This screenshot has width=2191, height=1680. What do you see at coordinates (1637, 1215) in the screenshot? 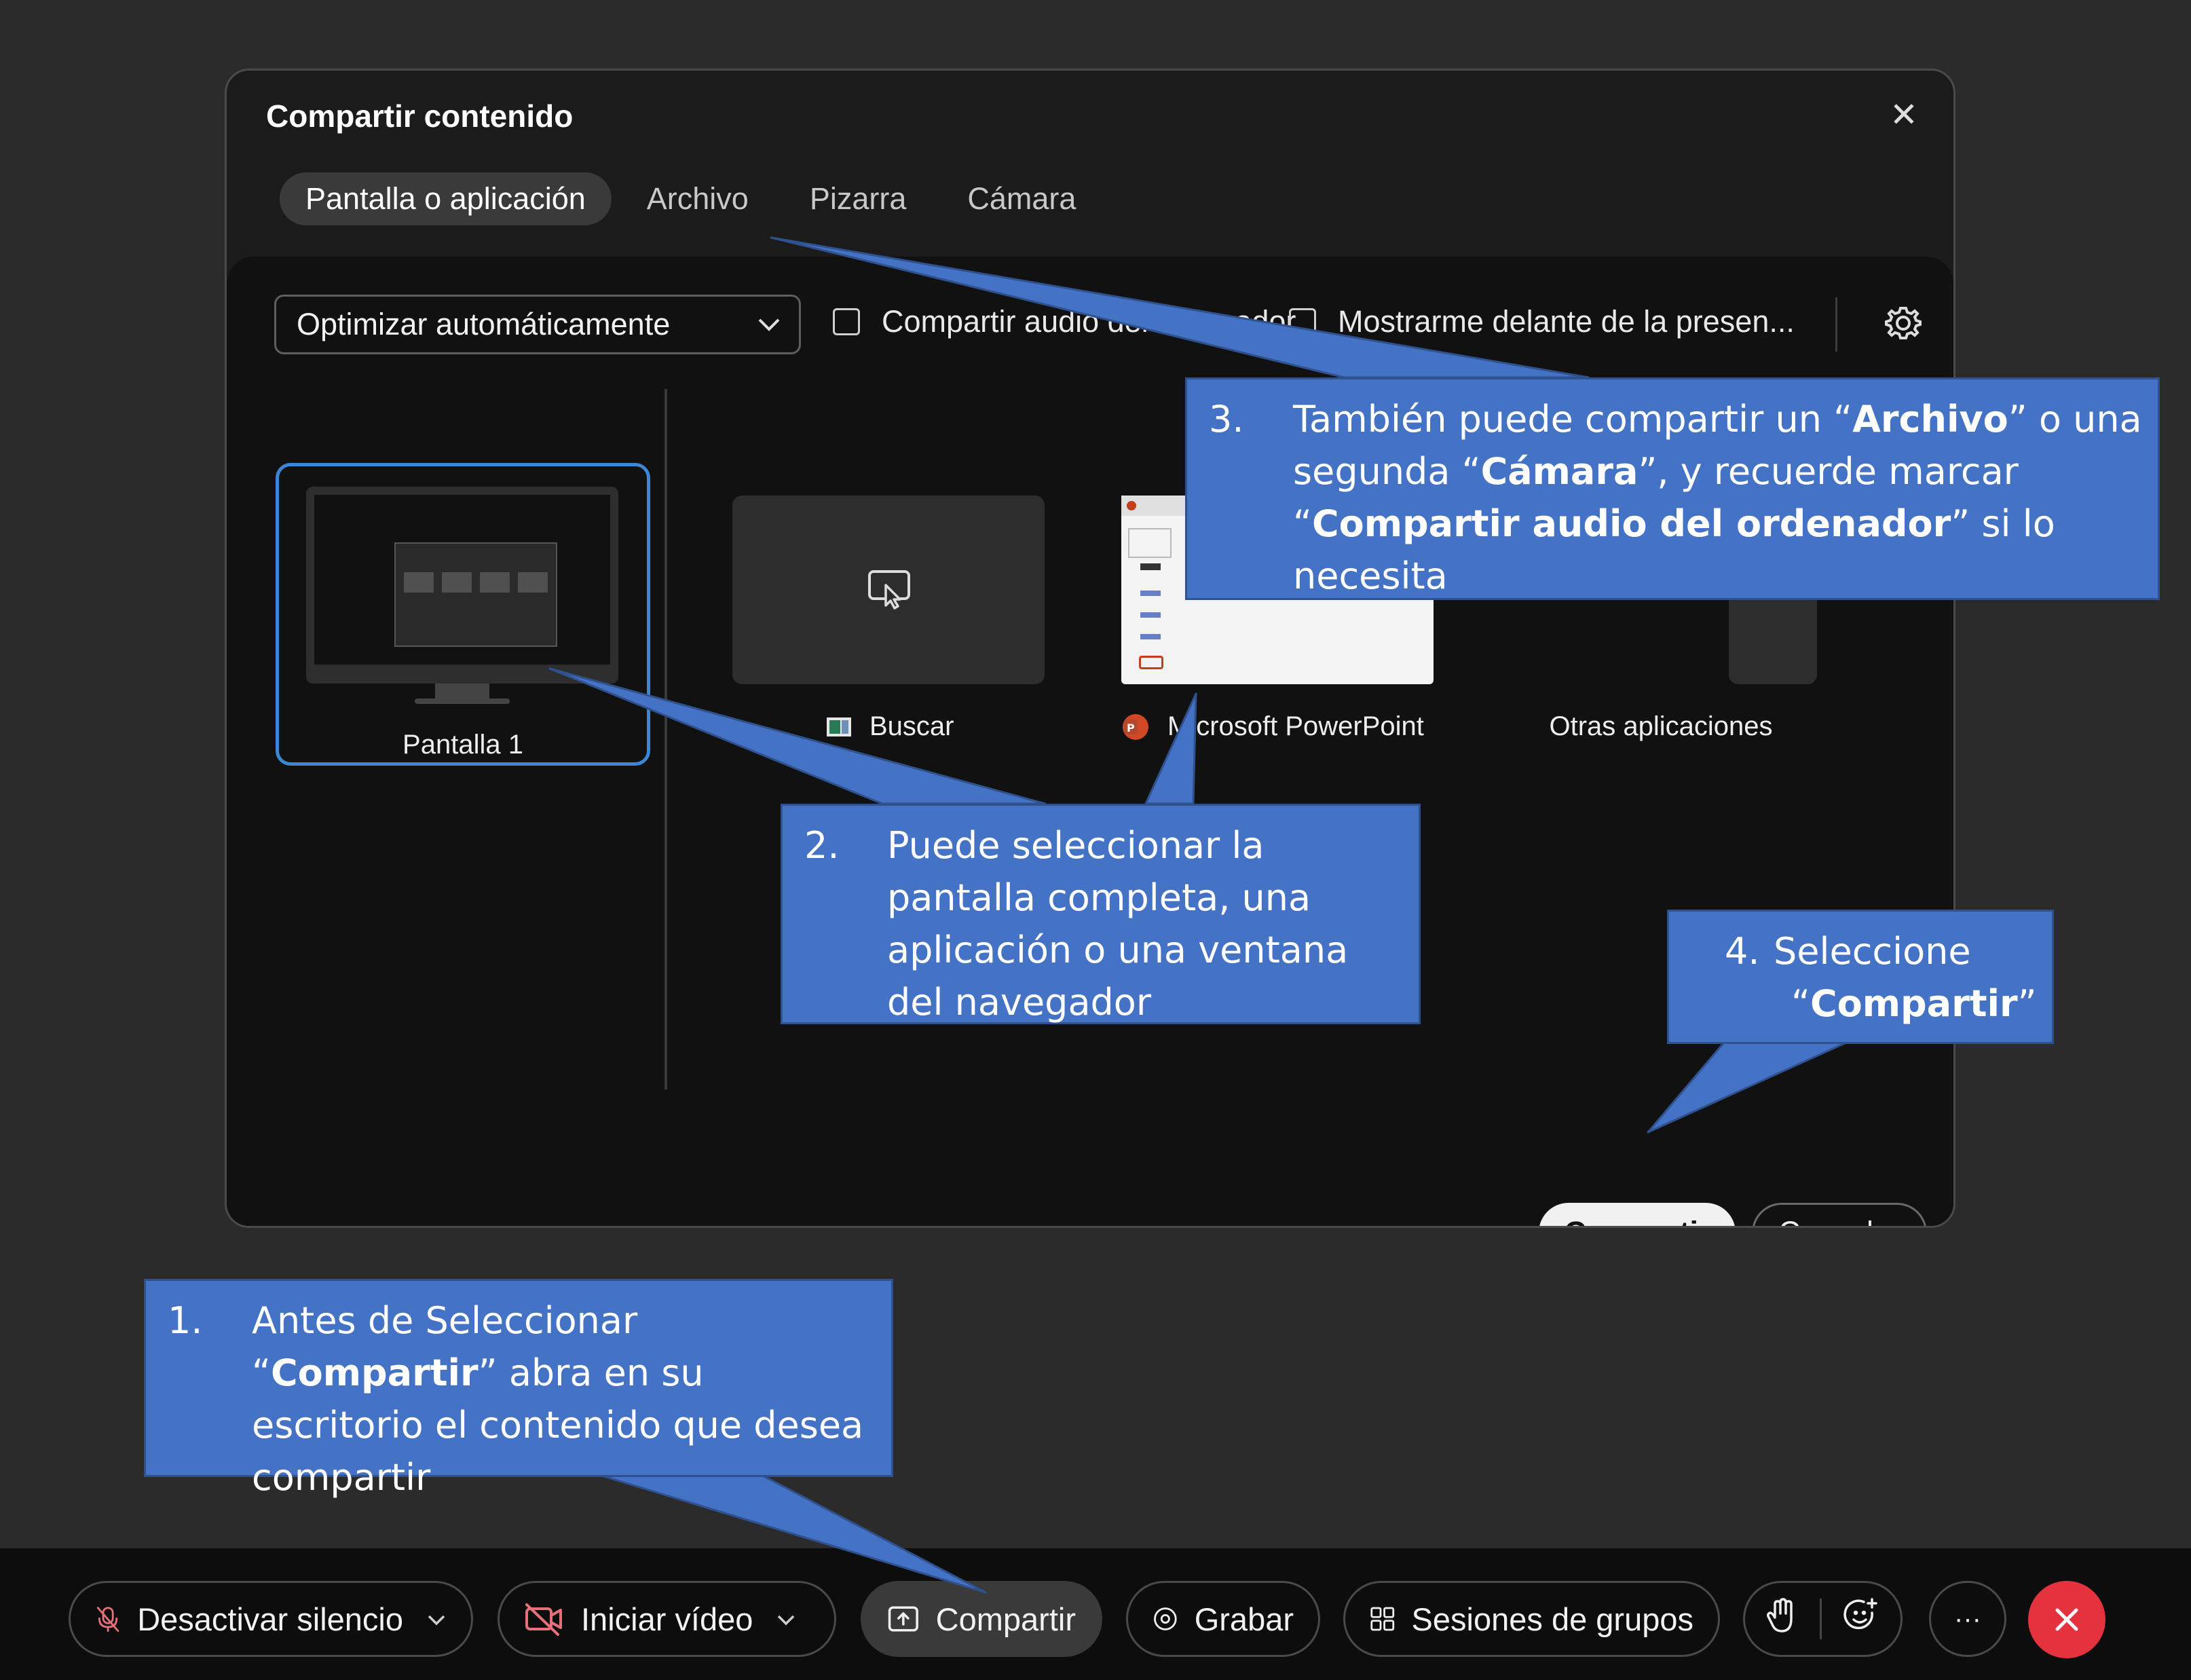
I see `share-button: Compartir` at bounding box center [1637, 1215].